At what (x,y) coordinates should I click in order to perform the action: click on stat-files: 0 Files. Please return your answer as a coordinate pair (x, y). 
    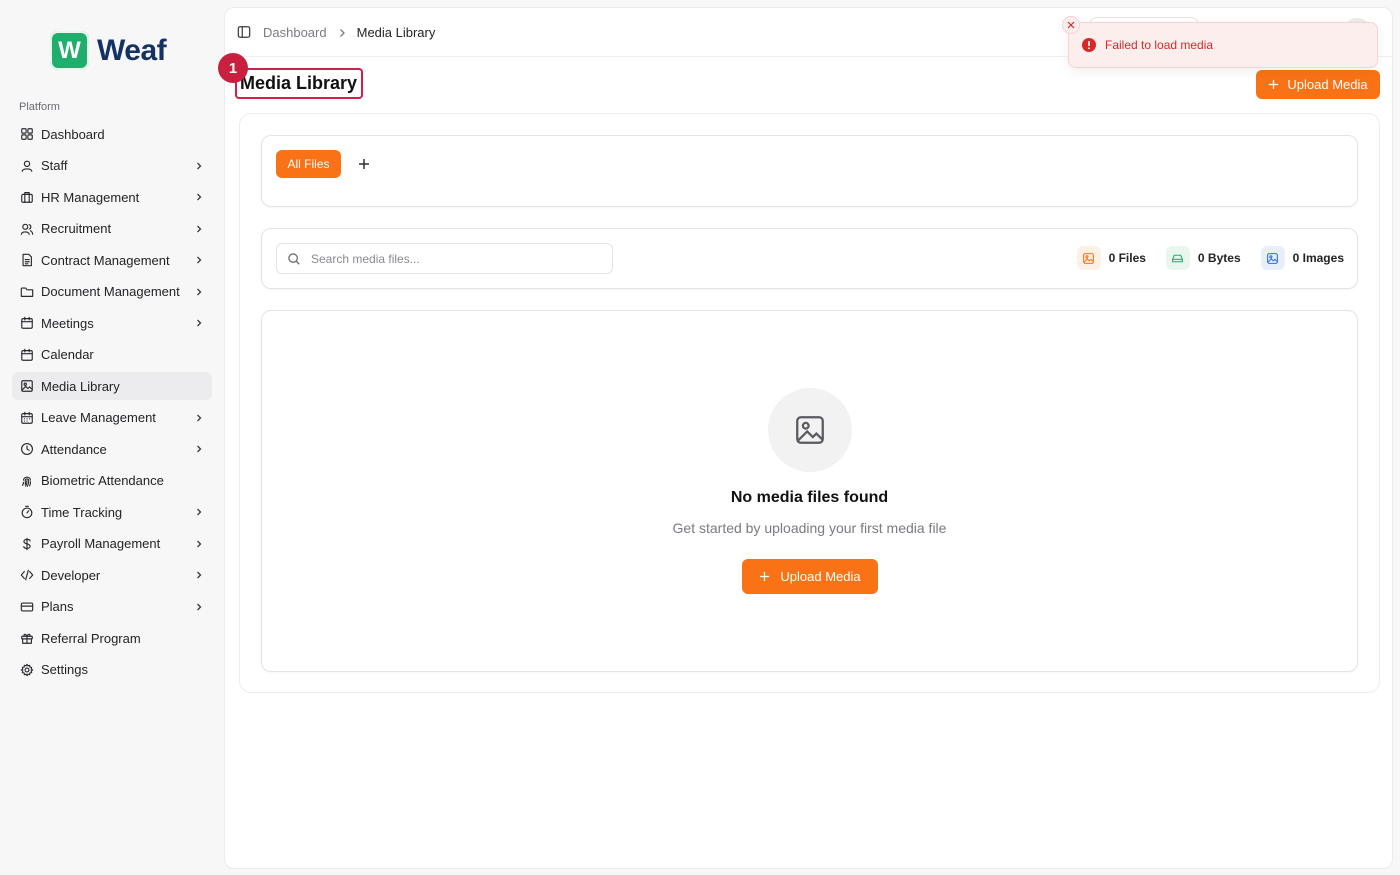
    Looking at the image, I should click on (1111, 258).